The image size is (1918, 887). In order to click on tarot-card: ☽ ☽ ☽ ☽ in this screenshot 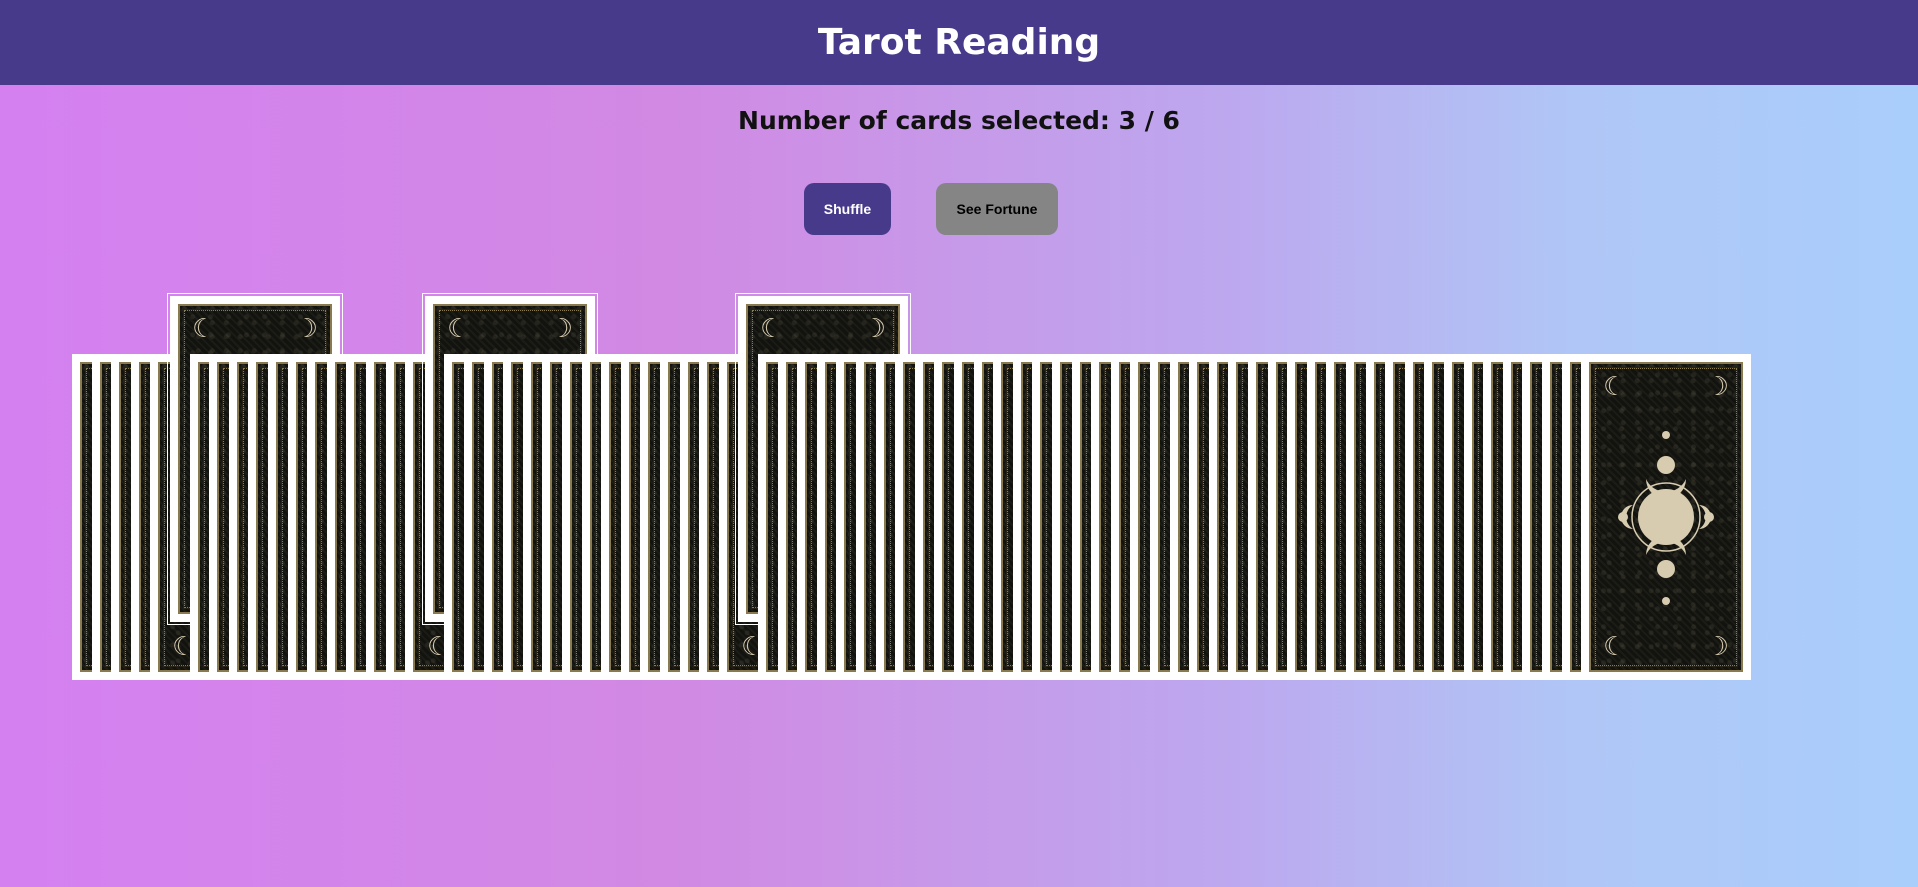, I will do `click(1666, 517)`.